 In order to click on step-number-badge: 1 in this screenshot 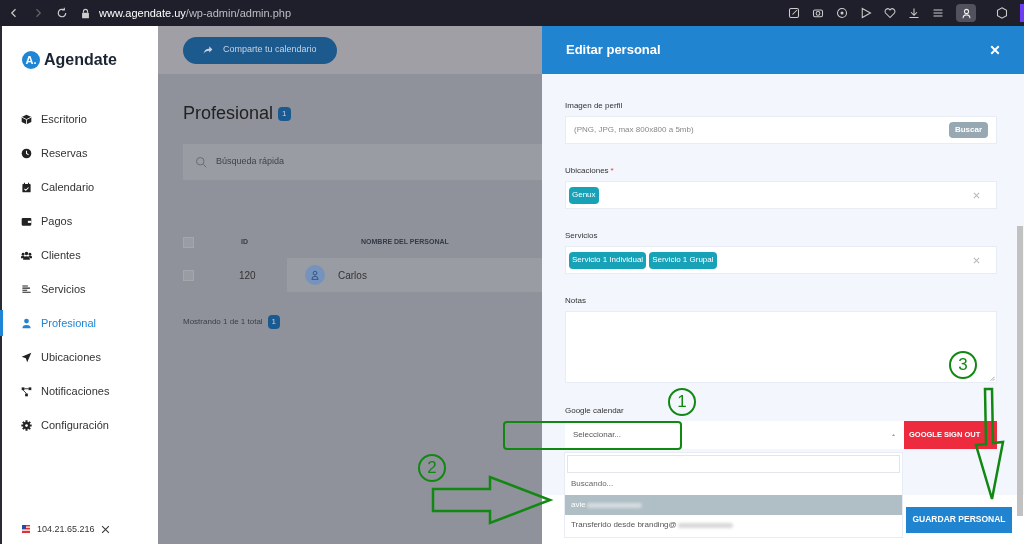, I will do `click(682, 402)`.